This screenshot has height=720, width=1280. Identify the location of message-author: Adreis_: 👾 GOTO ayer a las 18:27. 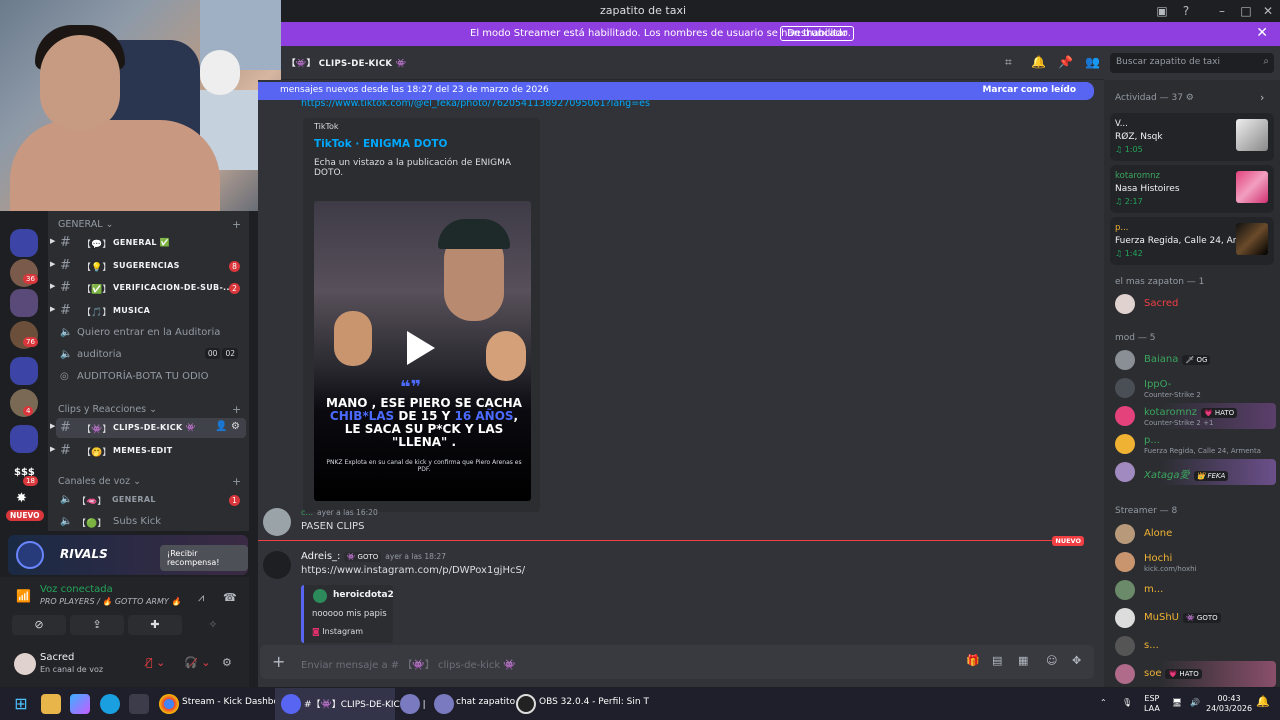
(373, 556).